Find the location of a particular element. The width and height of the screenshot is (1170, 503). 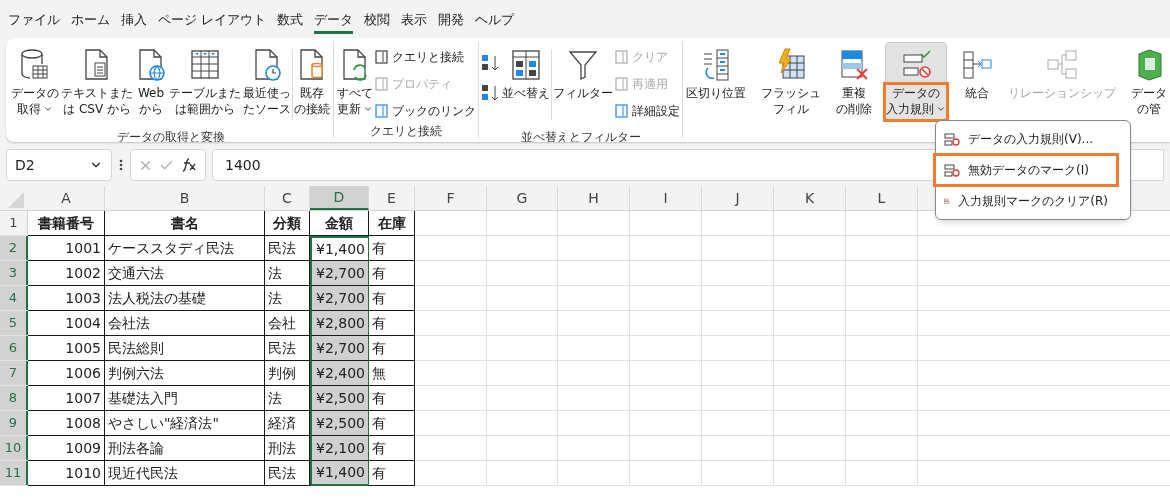

column-header: A is located at coordinates (66, 198).